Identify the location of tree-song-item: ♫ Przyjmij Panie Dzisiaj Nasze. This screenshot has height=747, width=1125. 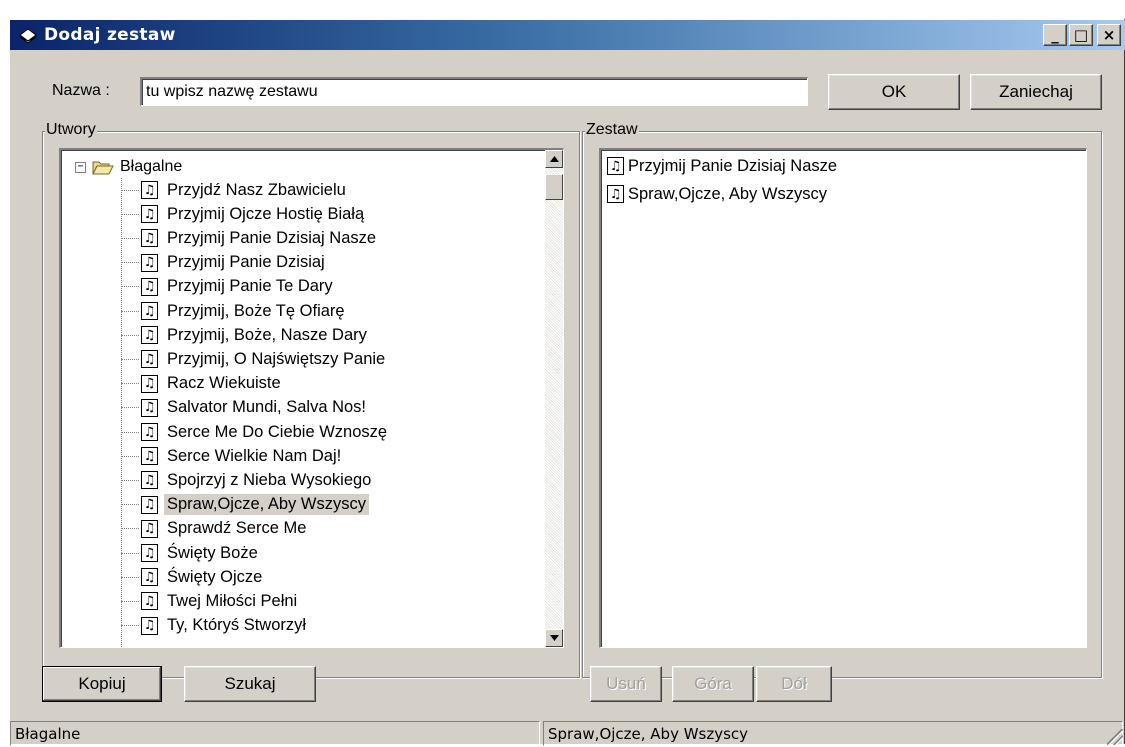
(250, 238).